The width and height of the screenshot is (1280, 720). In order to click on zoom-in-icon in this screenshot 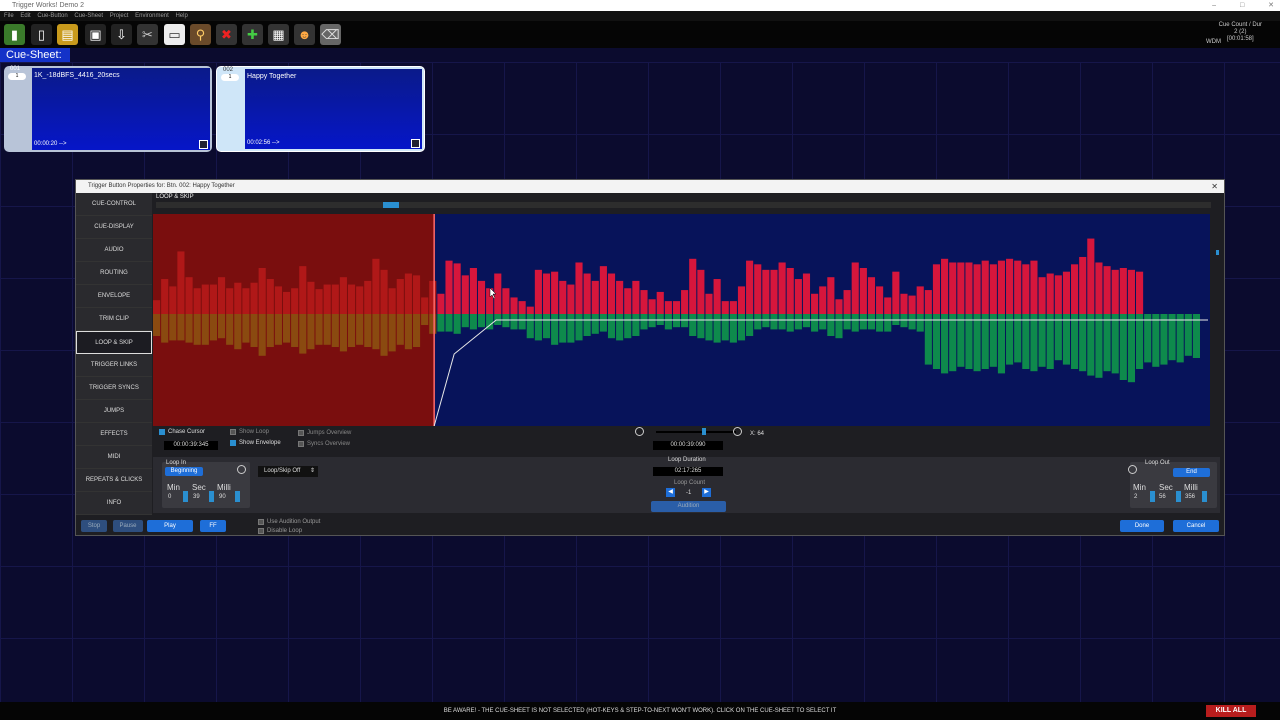, I will do `click(737, 431)`.